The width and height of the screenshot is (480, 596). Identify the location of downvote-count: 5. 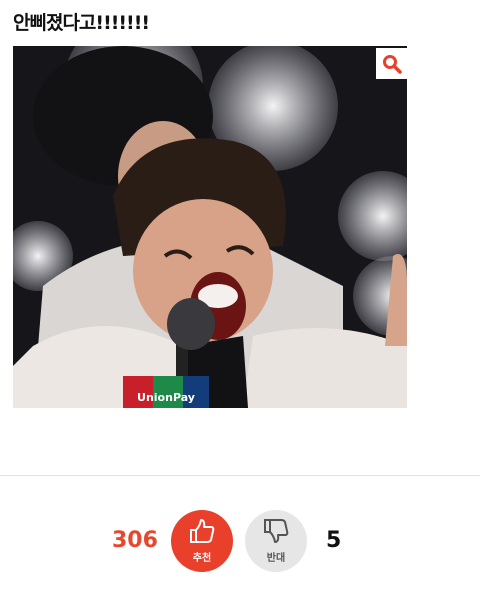
(334, 540).